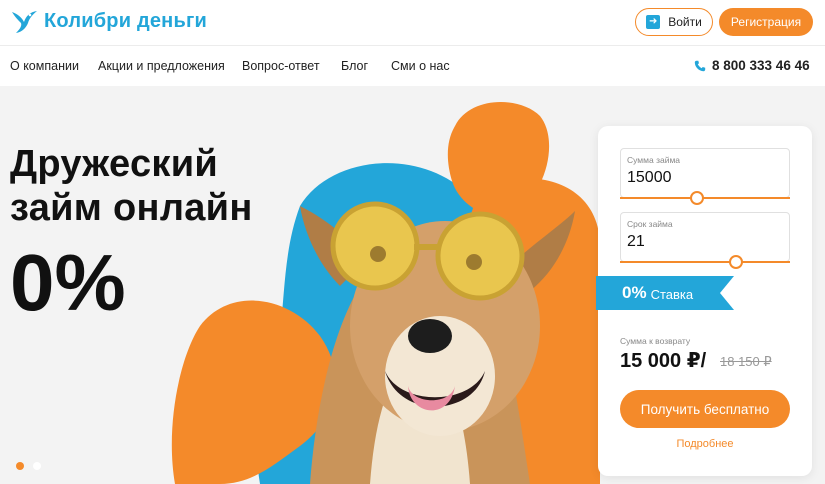 The height and width of the screenshot is (484, 825). Describe the element at coordinates (655, 341) in the screenshot. I see `return-label: Сумма к возврату` at that location.